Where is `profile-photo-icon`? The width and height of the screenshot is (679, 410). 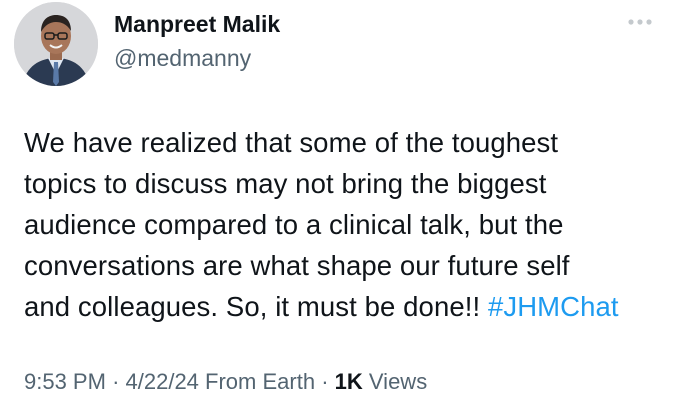
profile-photo-icon is located at coordinates (56, 44).